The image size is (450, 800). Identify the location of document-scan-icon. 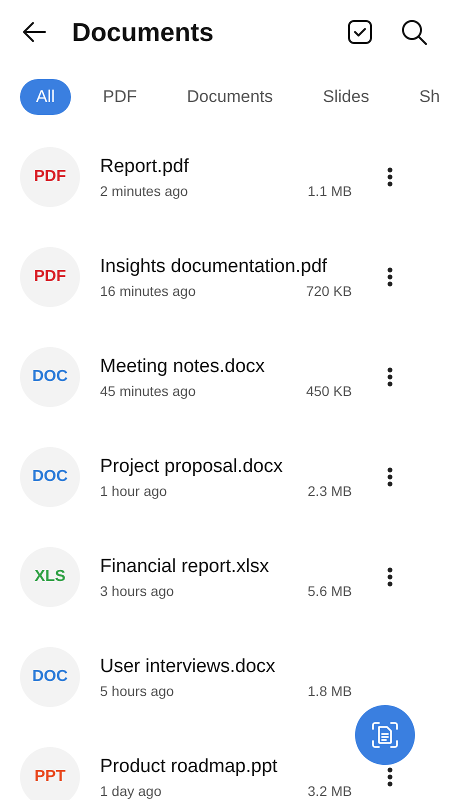
(385, 735).